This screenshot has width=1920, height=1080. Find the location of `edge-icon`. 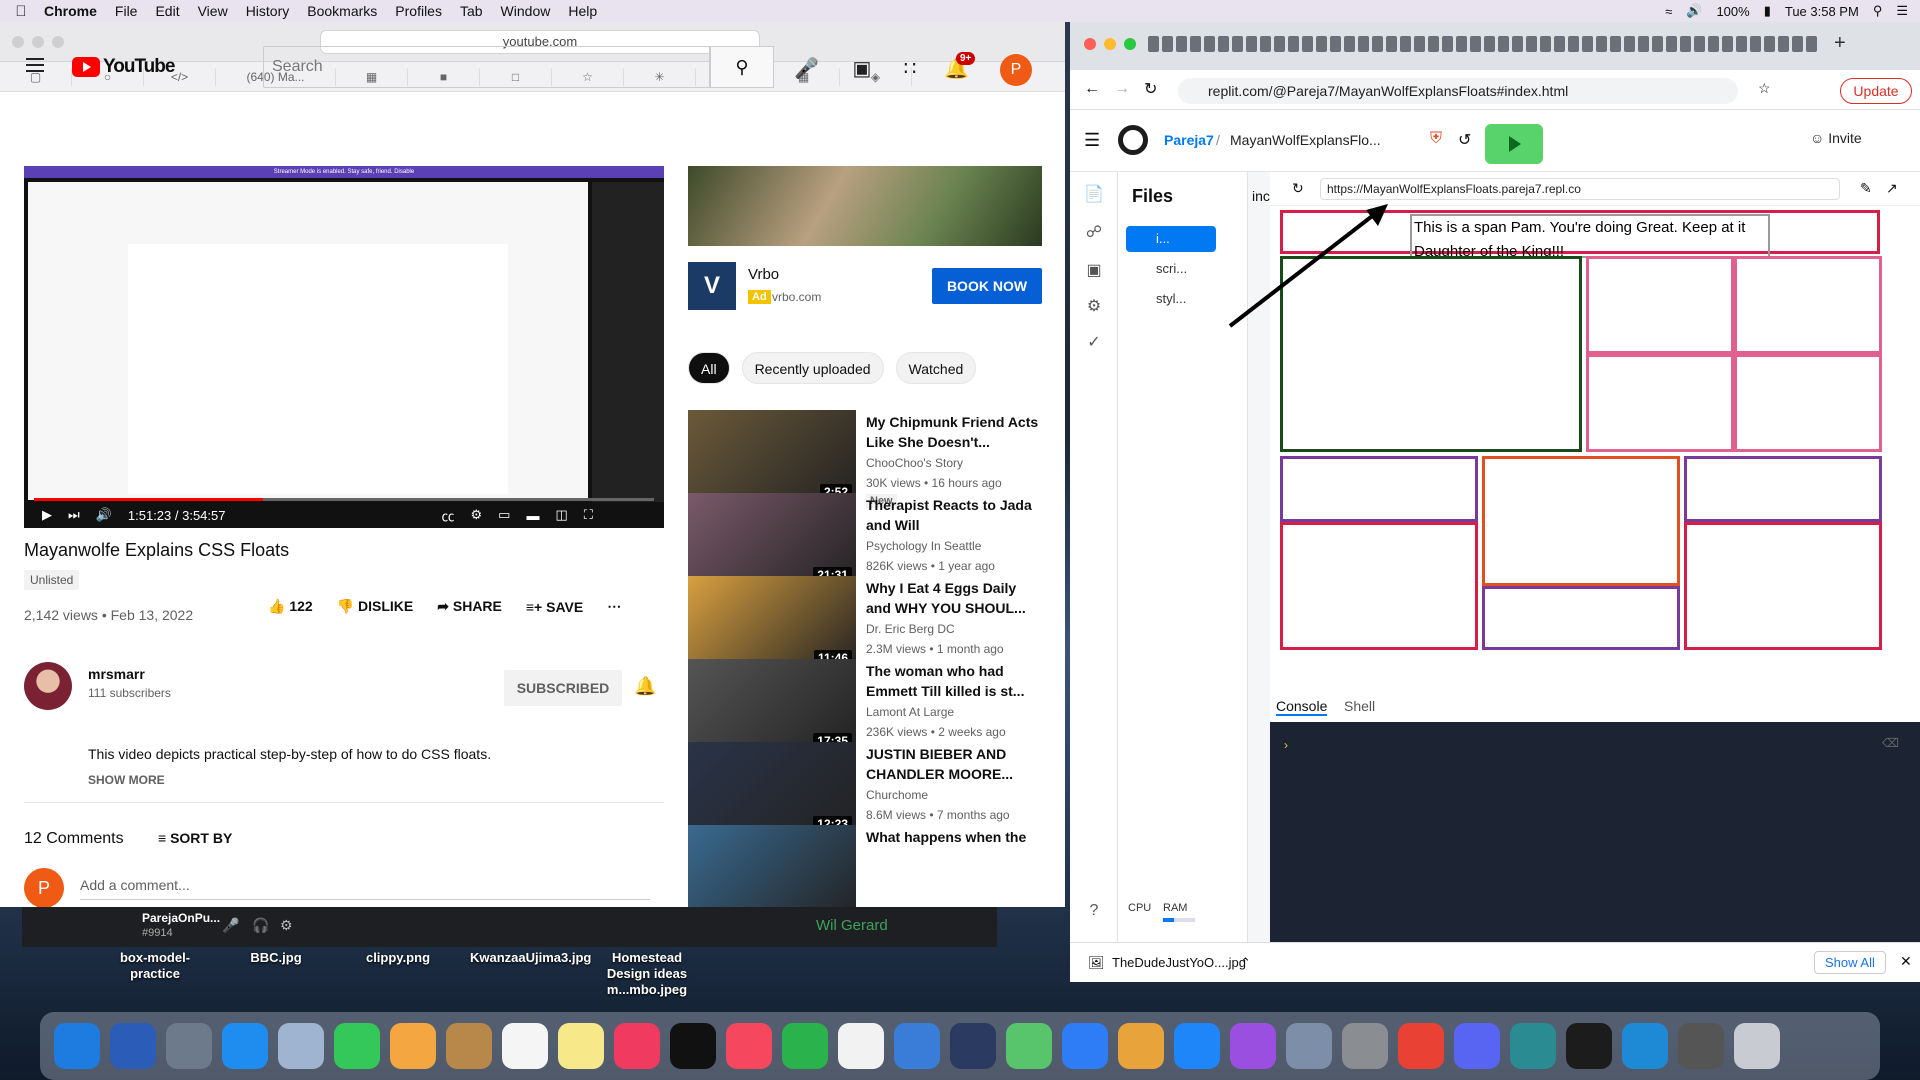

edge-icon is located at coordinates (1533, 1046).